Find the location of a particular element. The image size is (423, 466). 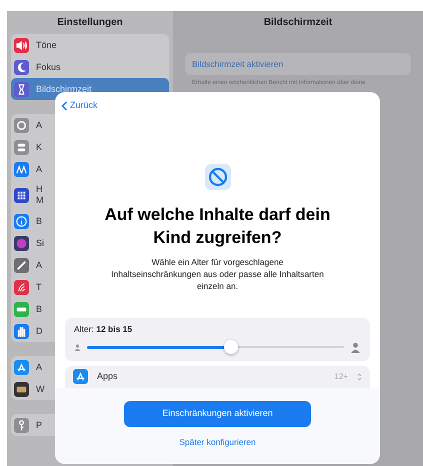

row-label: Apps is located at coordinates (108, 376).